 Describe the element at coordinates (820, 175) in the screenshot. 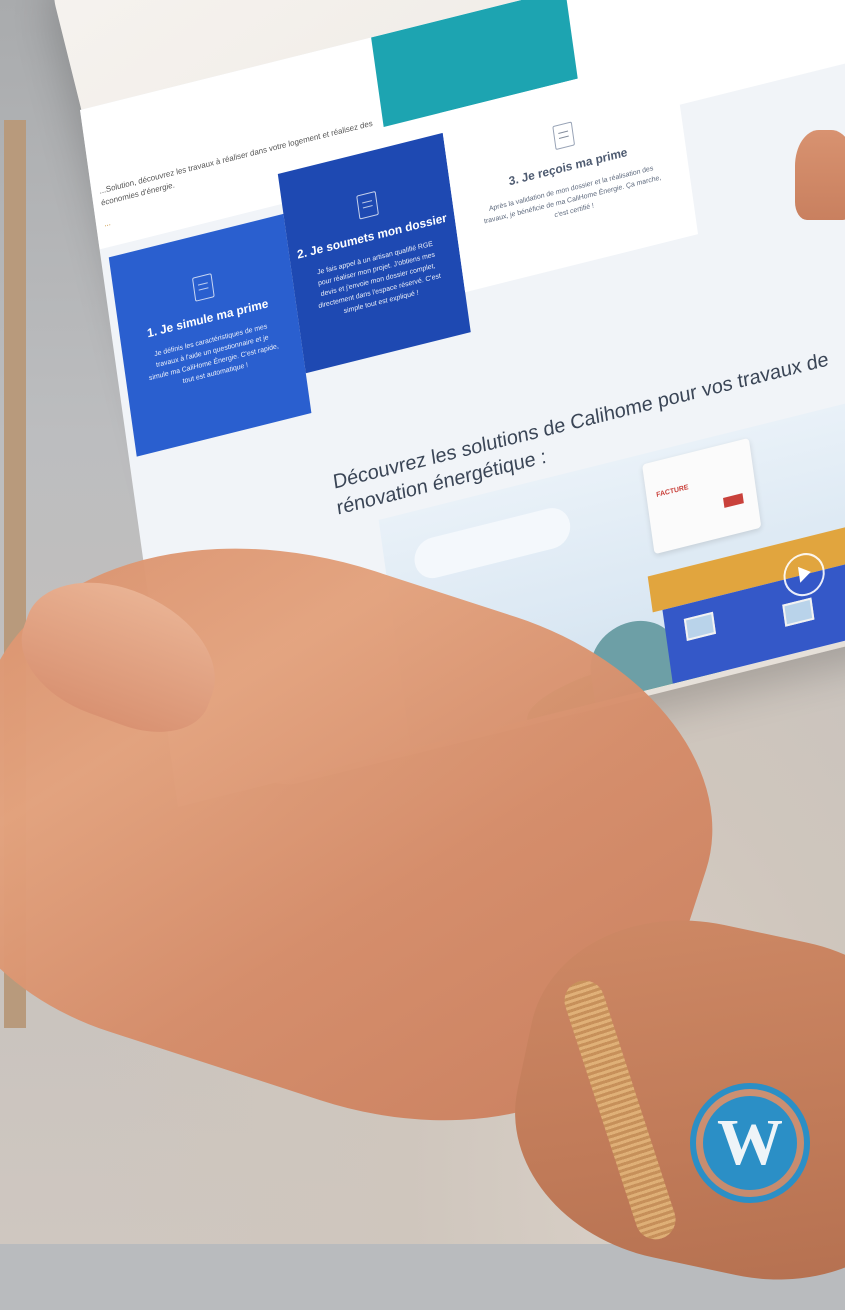

I see `right-hand-finger` at that location.